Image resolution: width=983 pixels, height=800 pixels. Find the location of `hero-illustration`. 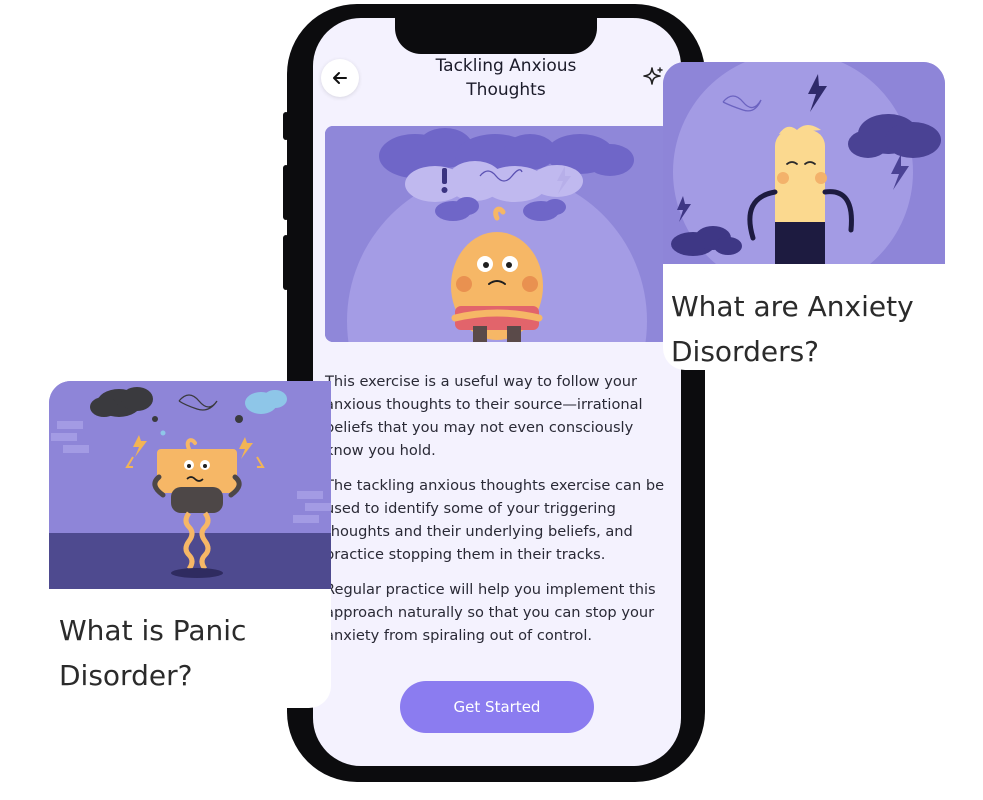

hero-illustration is located at coordinates (497, 234).